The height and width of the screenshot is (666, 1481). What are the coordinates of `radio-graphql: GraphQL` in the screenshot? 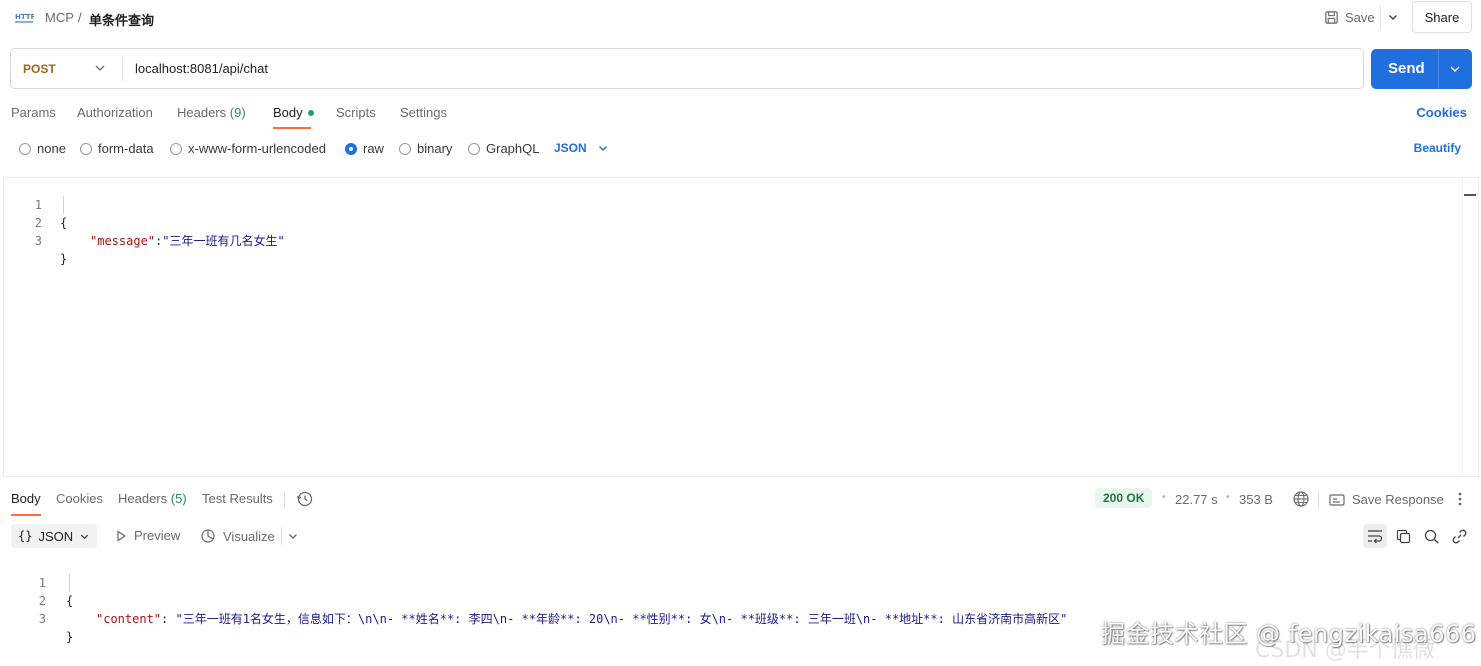 It's located at (503, 148).